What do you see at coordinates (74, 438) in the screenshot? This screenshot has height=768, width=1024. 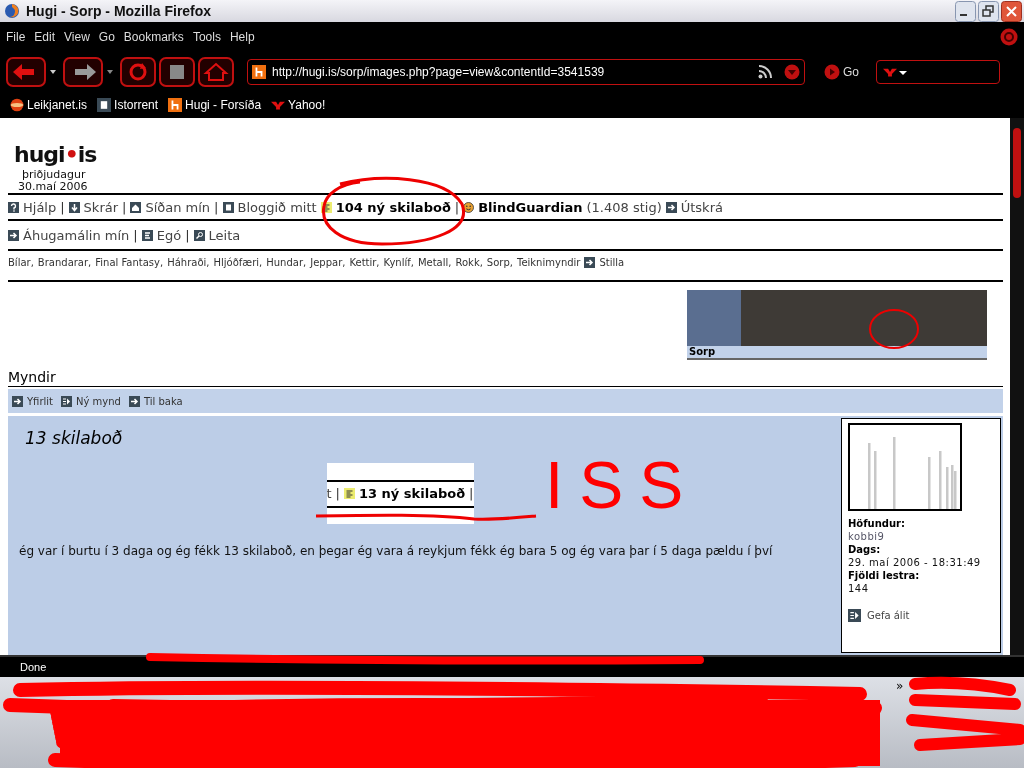 I see `post-title: 13 skilaboð` at bounding box center [74, 438].